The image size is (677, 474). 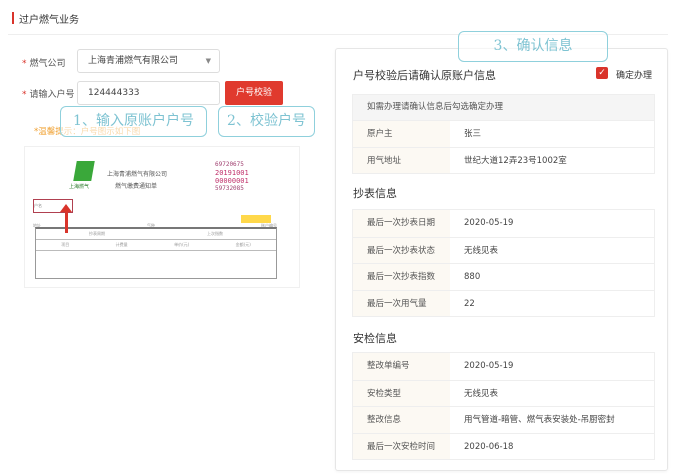 What do you see at coordinates (44, 64) in the screenshot?
I see `company-label: * 燃气公司` at bounding box center [44, 64].